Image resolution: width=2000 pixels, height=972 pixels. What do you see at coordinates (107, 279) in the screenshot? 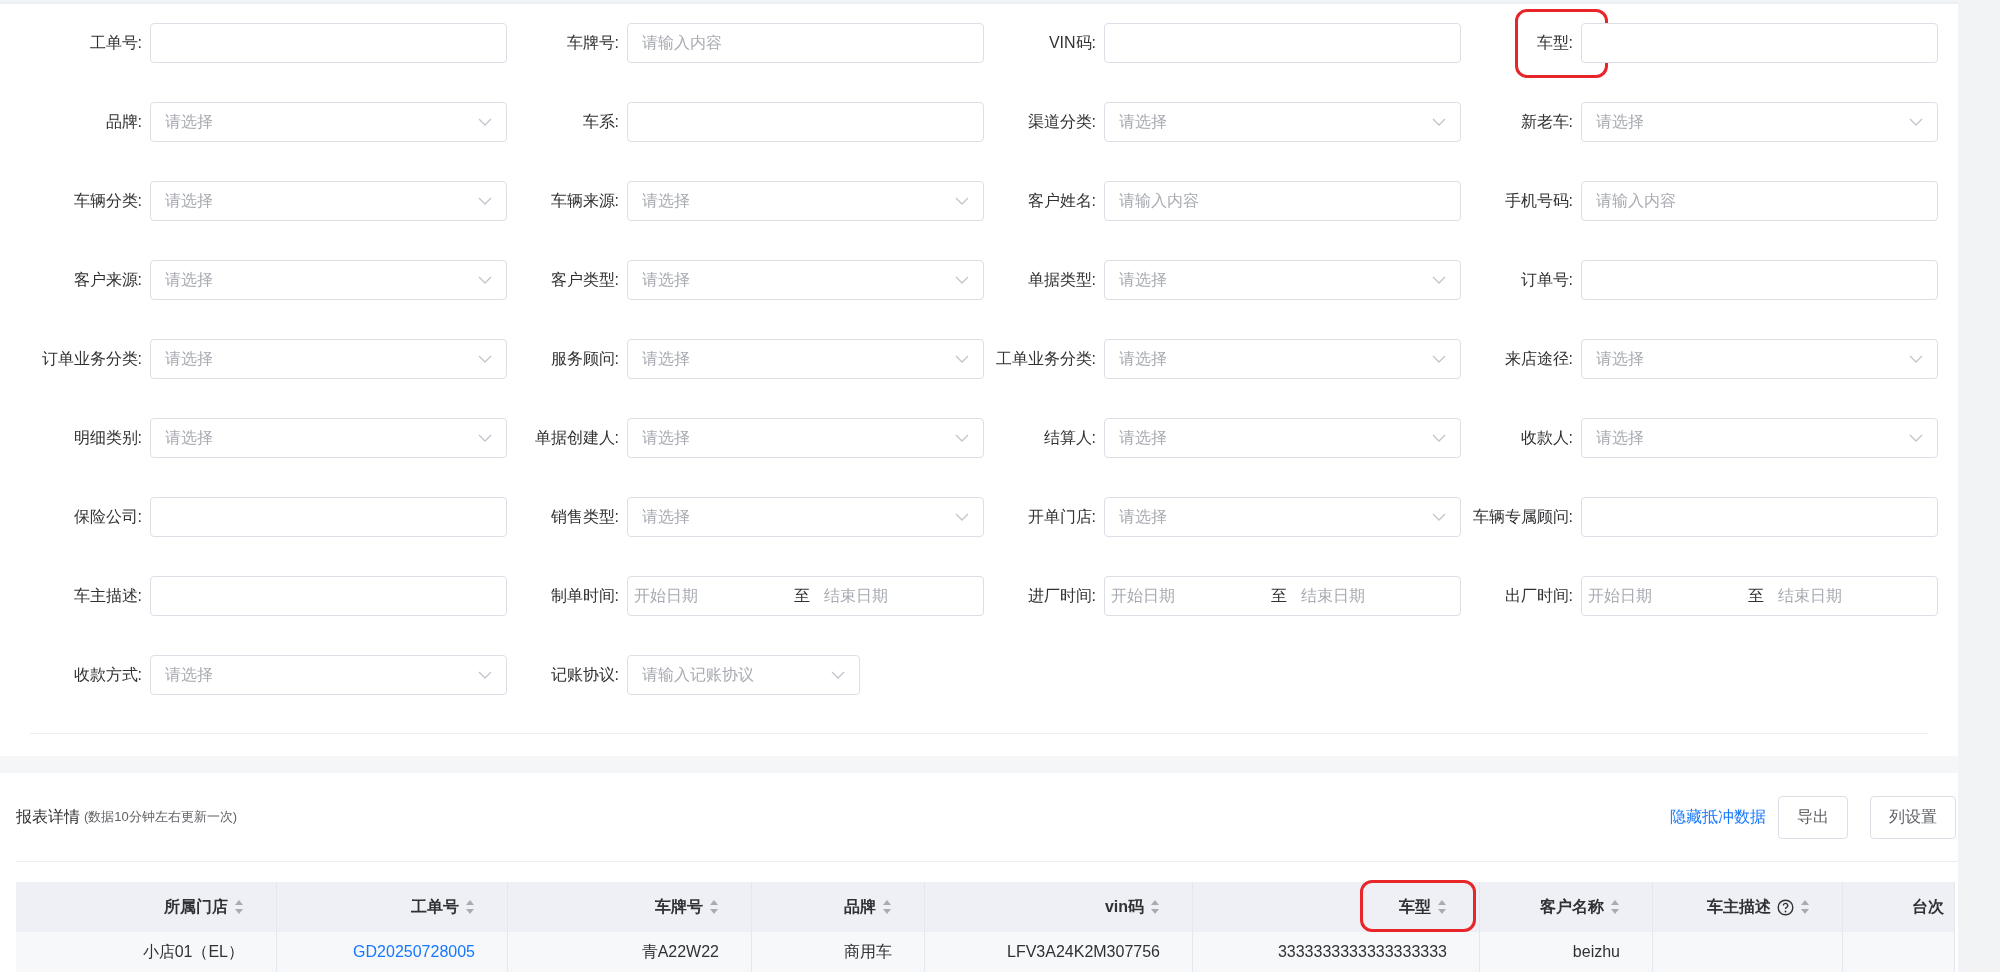
I see `field-label: 客户来源:` at bounding box center [107, 279].